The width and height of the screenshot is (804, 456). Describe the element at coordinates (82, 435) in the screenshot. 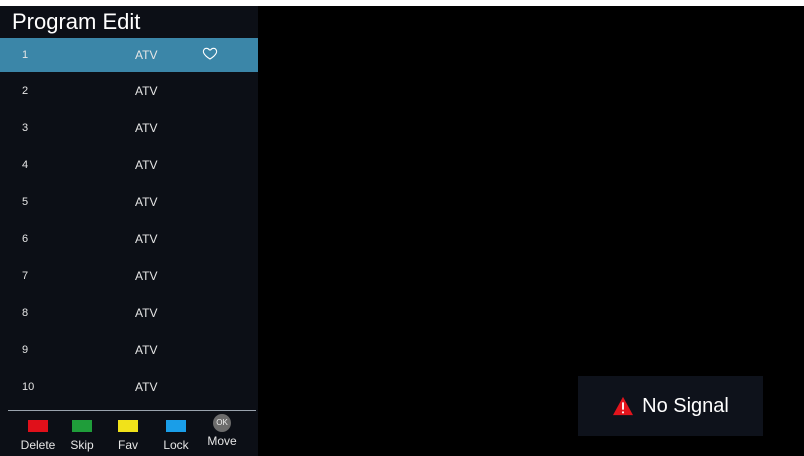

I see `skip-key: Skip` at that location.